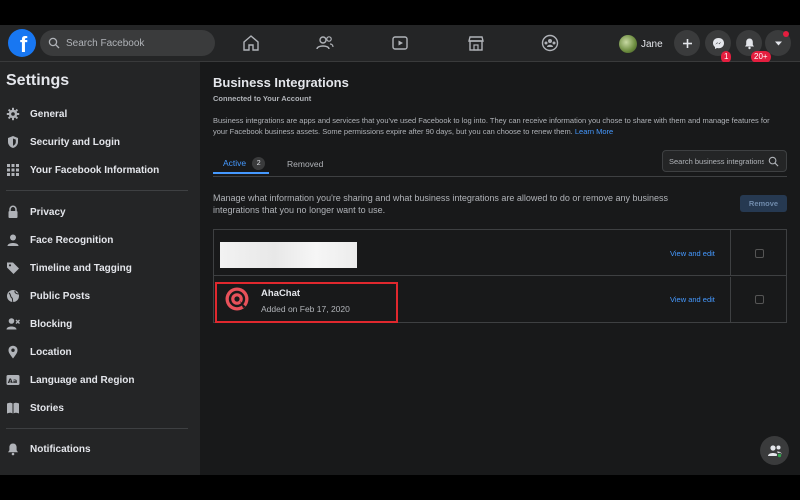  Describe the element at coordinates (716, 161) in the screenshot. I see `integration-search-input` at that location.